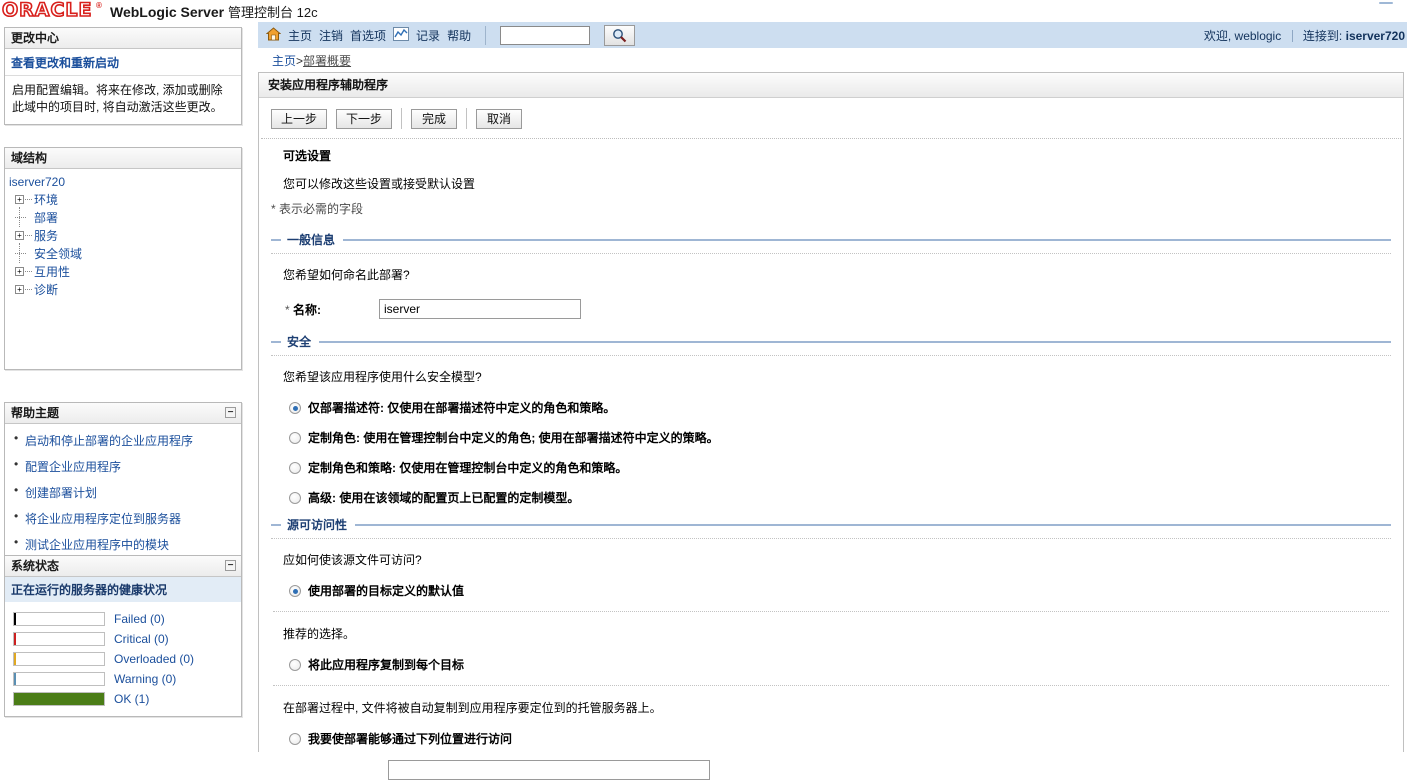 Image resolution: width=1407 pixels, height=780 pixels. Describe the element at coordinates (46, 236) in the screenshot. I see `tree-item-label: 服务` at that location.